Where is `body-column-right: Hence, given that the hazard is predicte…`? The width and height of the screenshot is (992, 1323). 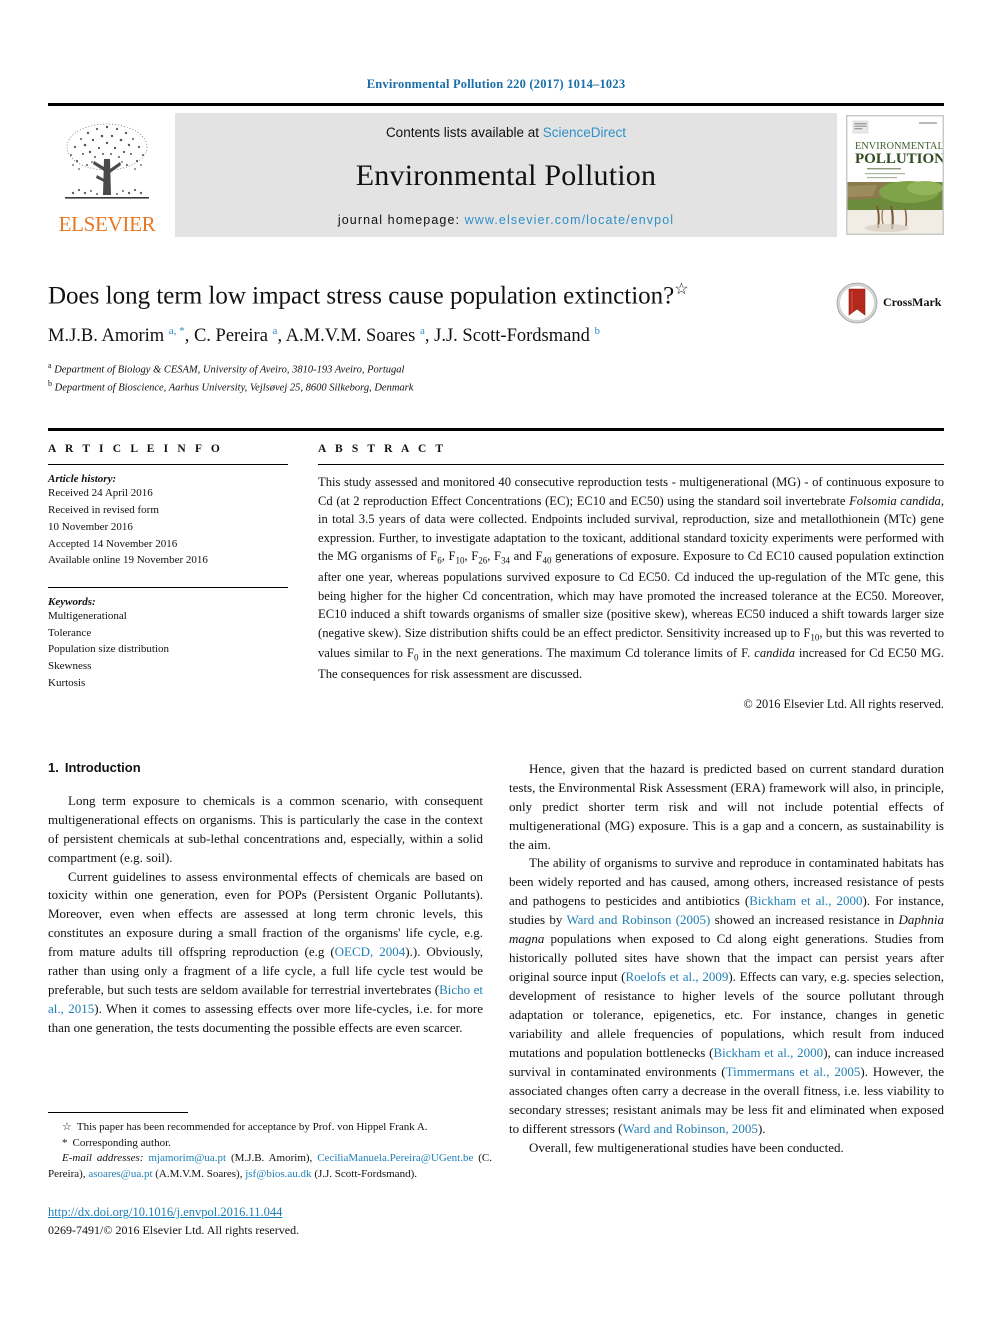
body-column-right: Hence, given that the hazard is predicte… is located at coordinates (726, 959).